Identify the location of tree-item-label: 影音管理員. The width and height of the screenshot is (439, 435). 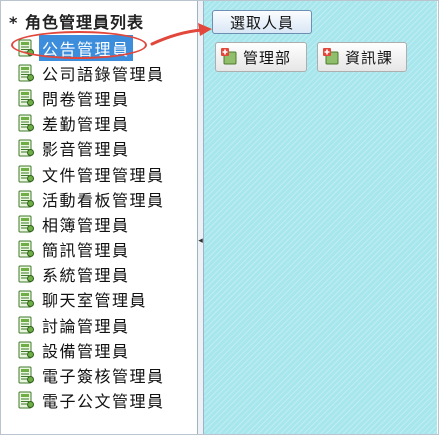
(86, 150).